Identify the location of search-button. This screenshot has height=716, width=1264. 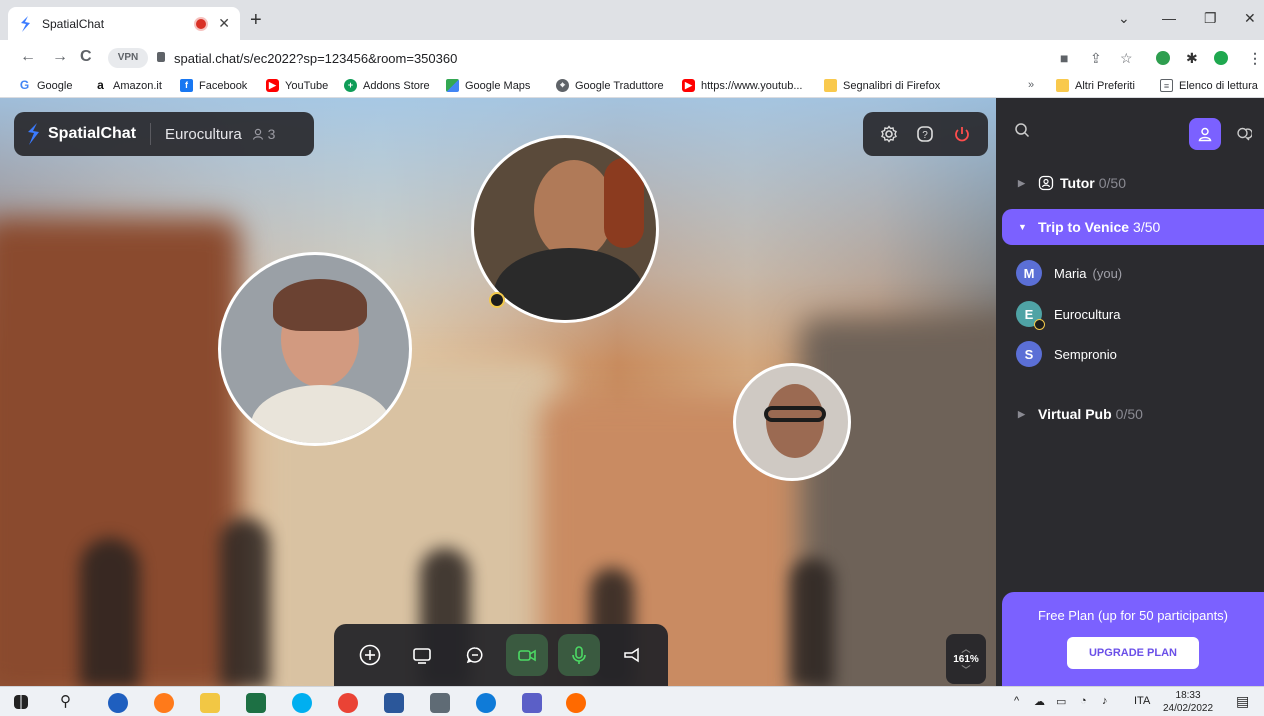
(1022, 131).